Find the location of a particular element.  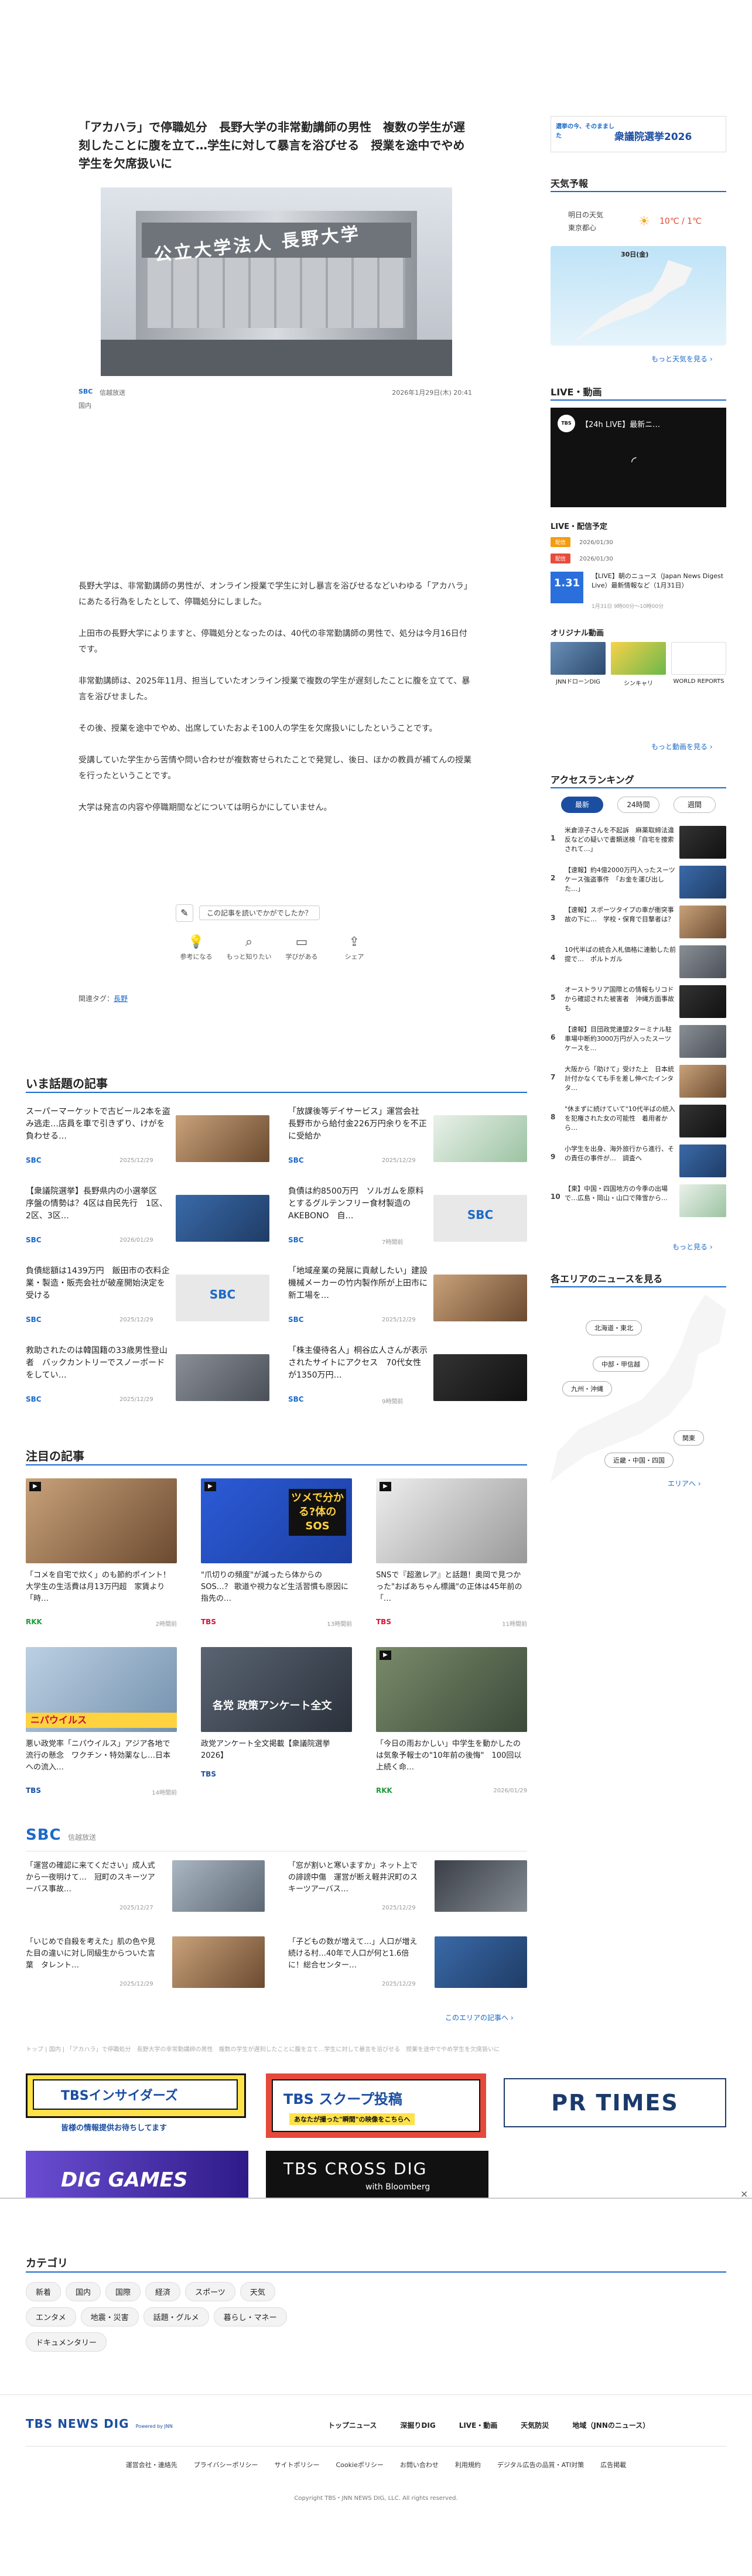

ranking-item: 5 オーストラリア国際との情報もリコドから確認された被害者 沖縄方面事故も is located at coordinates (638, 1002).